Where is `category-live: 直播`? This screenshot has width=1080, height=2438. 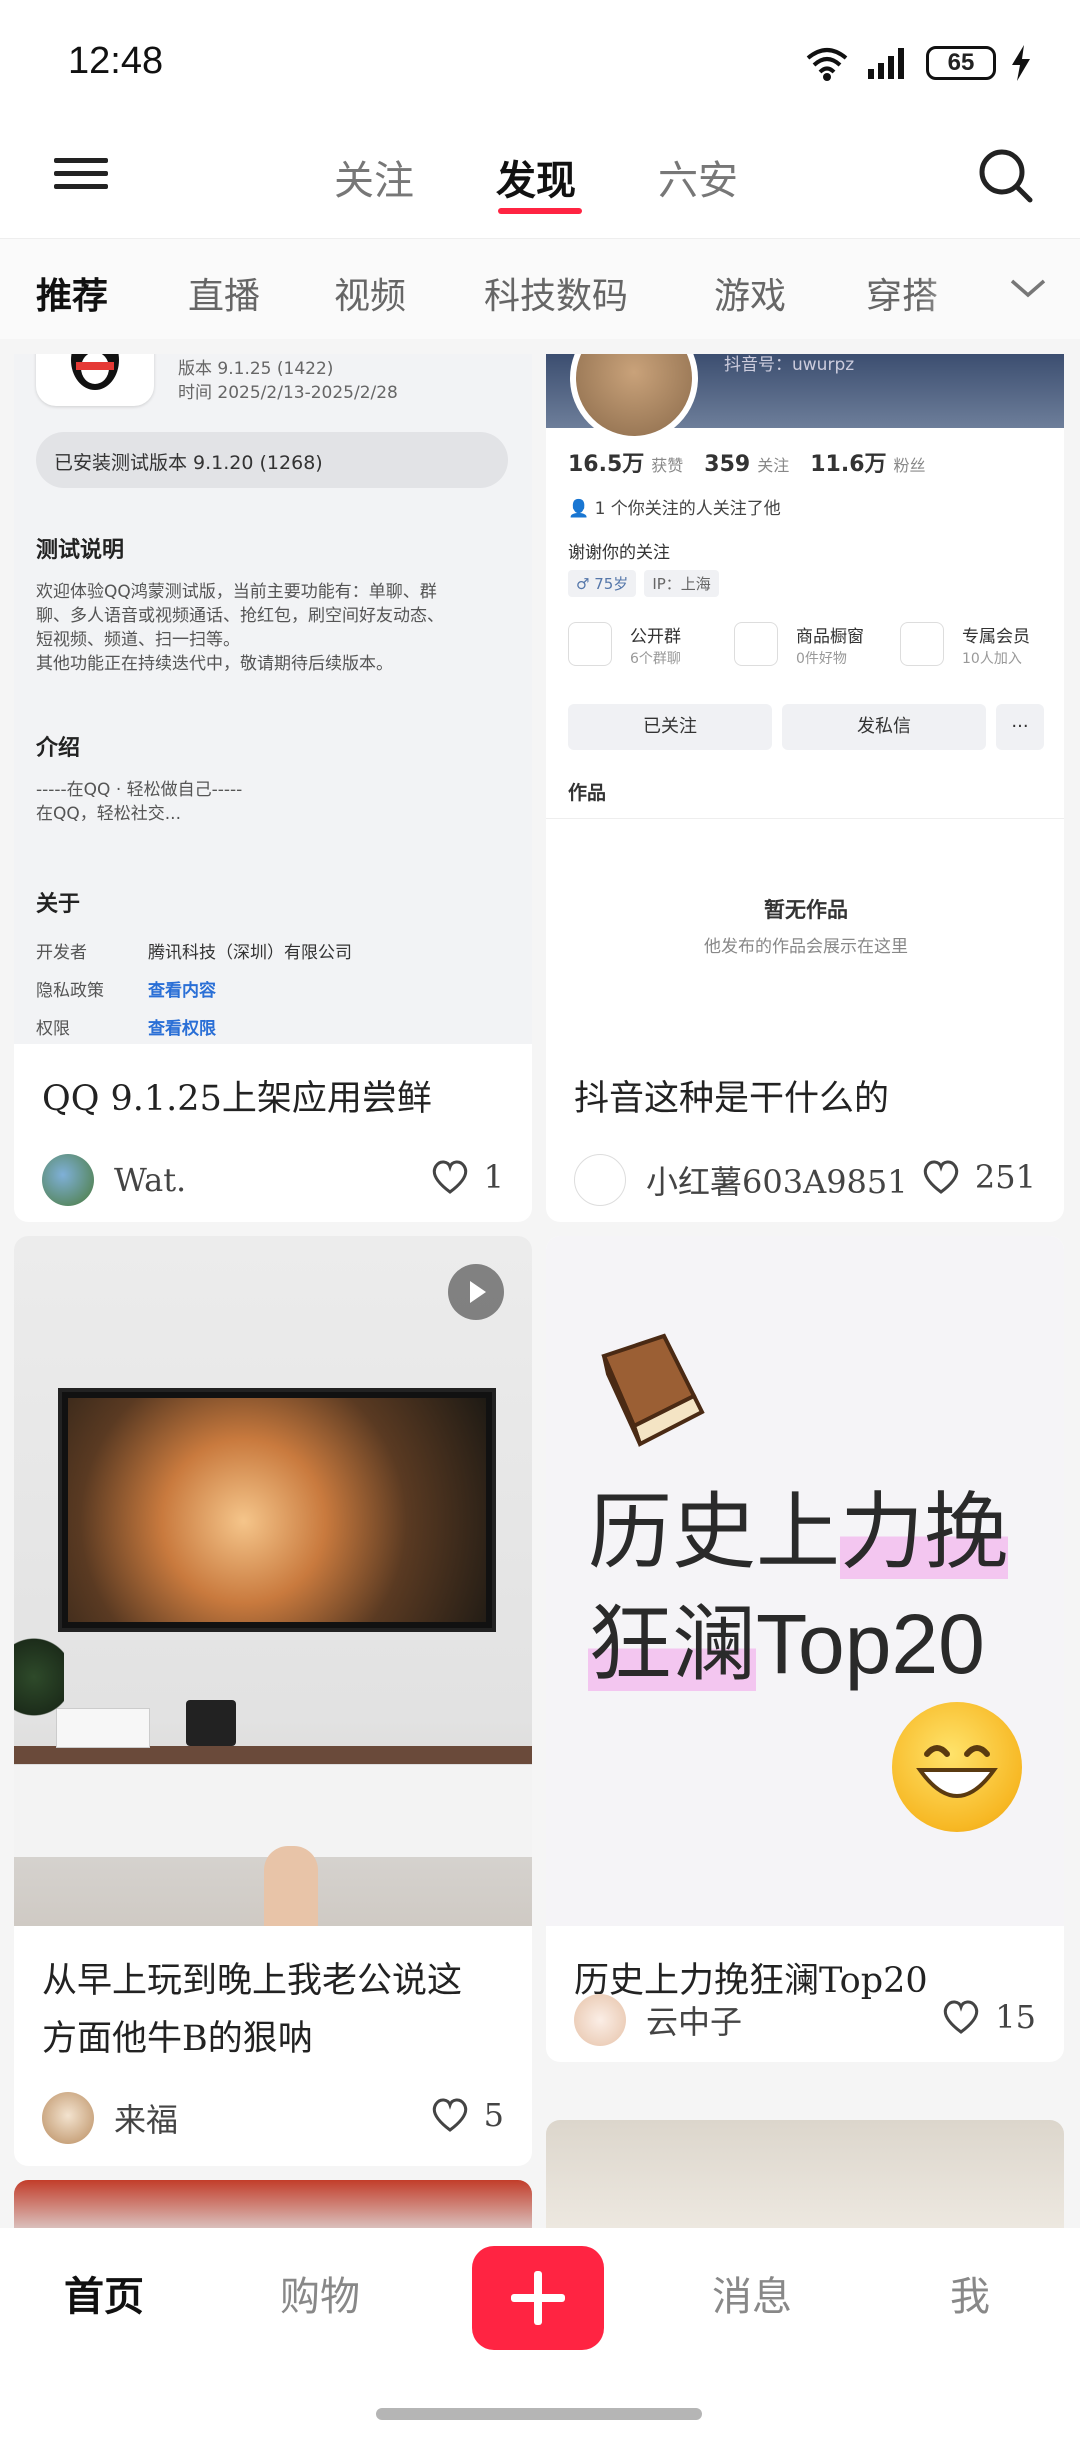 category-live: 直播 is located at coordinates (224, 293).